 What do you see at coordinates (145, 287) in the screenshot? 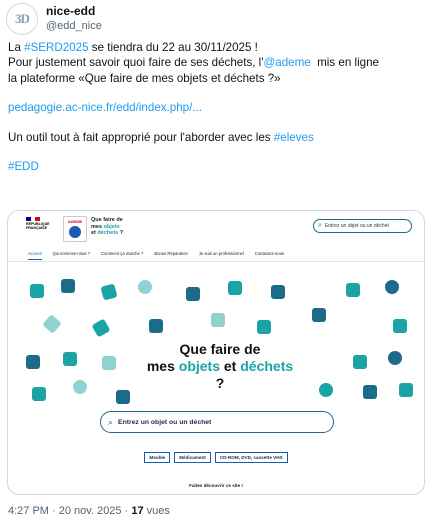
I see `fan-icon` at bounding box center [145, 287].